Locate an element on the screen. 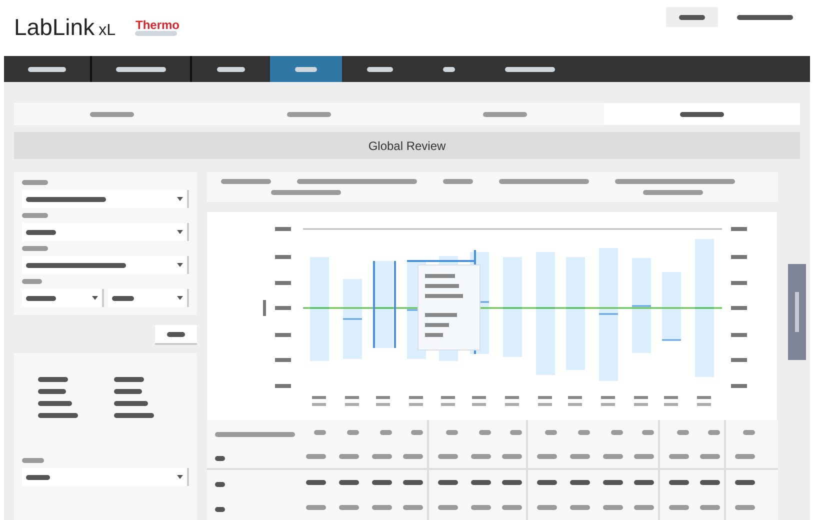 The height and width of the screenshot is (520, 814). section-title: Global Review is located at coordinates (407, 145).